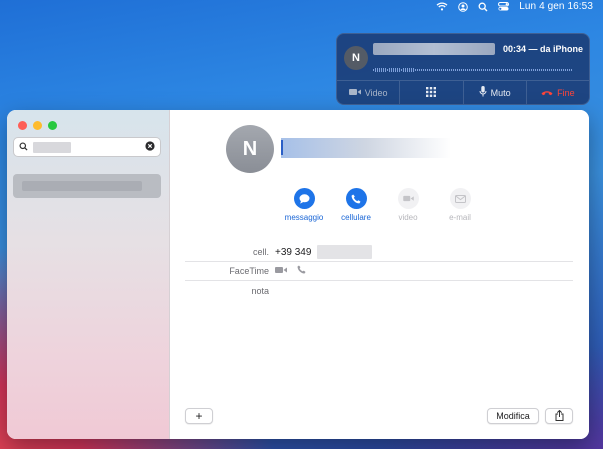  Describe the element at coordinates (87, 147) in the screenshot. I see `search-field` at that location.